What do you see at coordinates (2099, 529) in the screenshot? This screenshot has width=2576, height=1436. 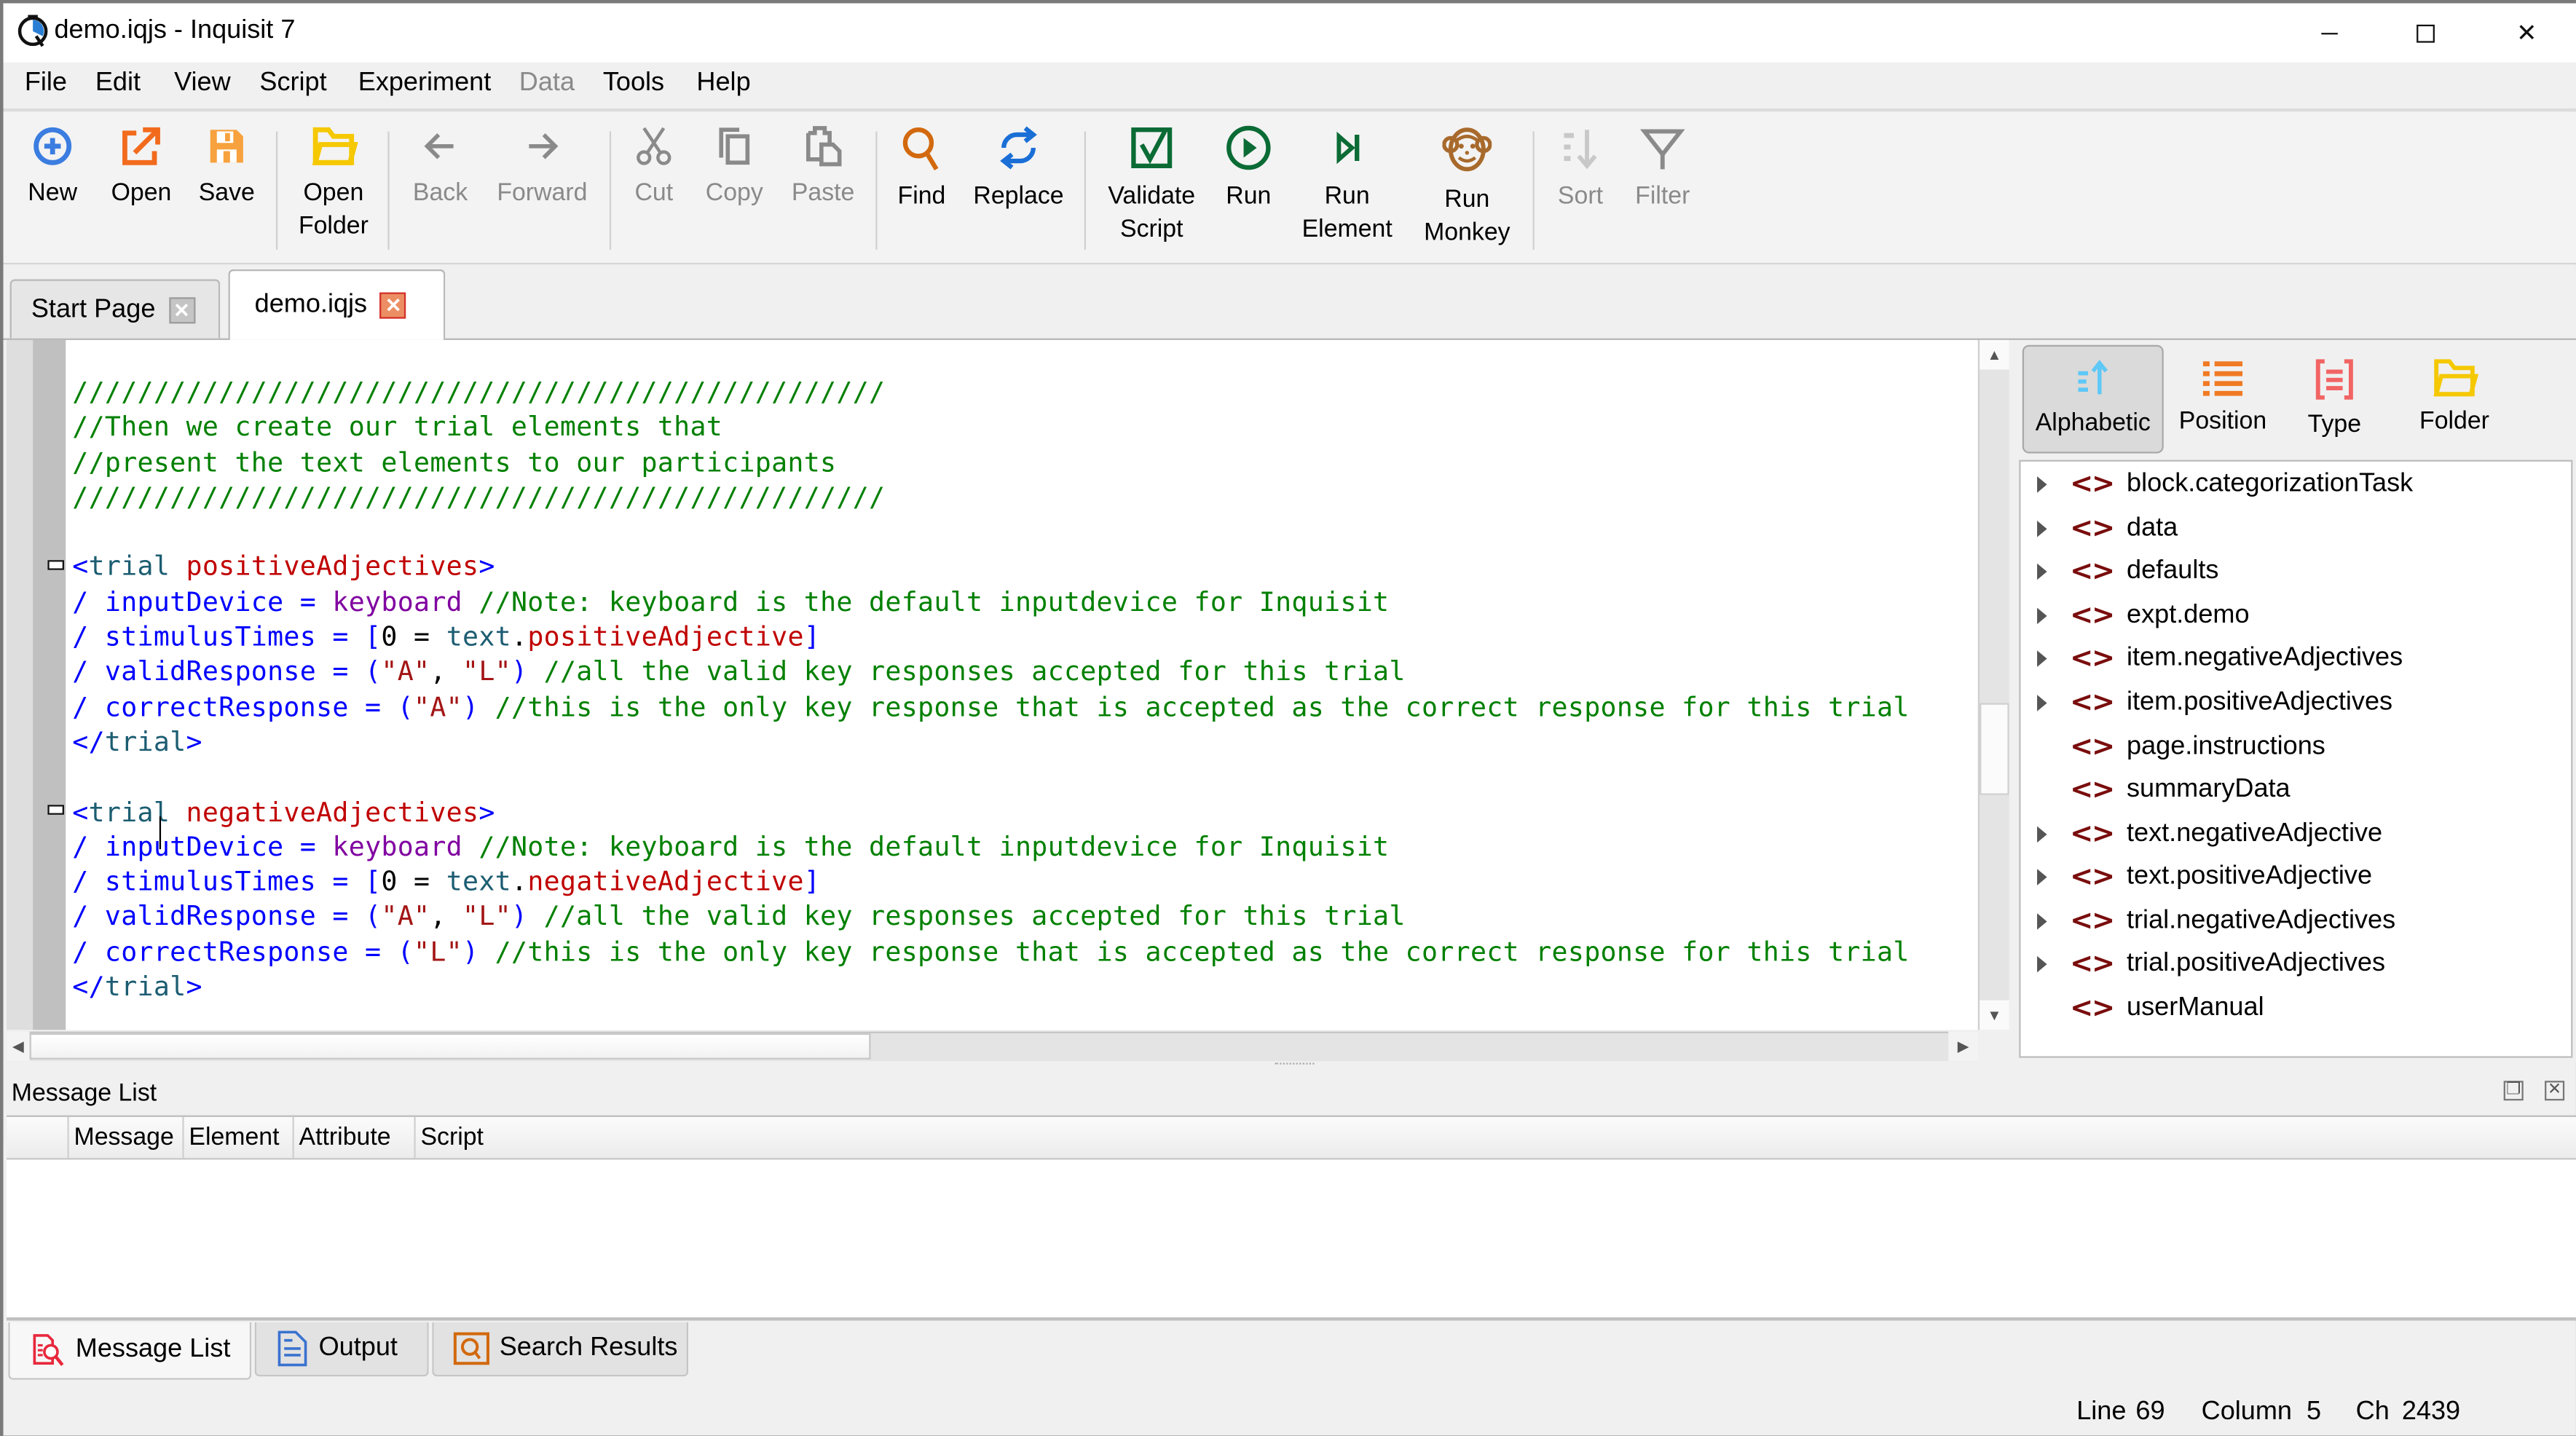 I see `tree-item: <> data` at bounding box center [2099, 529].